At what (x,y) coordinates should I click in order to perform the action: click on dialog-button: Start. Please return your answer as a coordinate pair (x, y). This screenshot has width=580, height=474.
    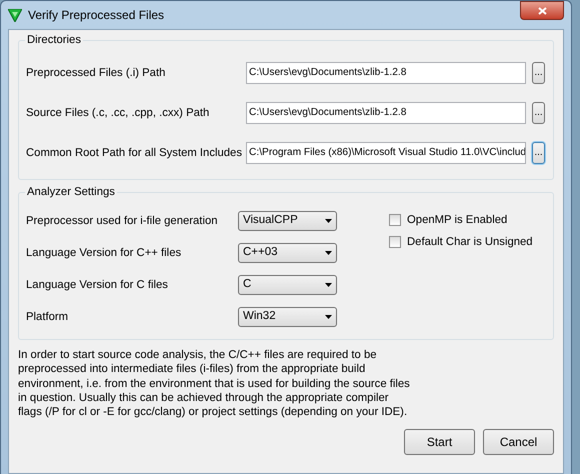
    Looking at the image, I should click on (439, 442).